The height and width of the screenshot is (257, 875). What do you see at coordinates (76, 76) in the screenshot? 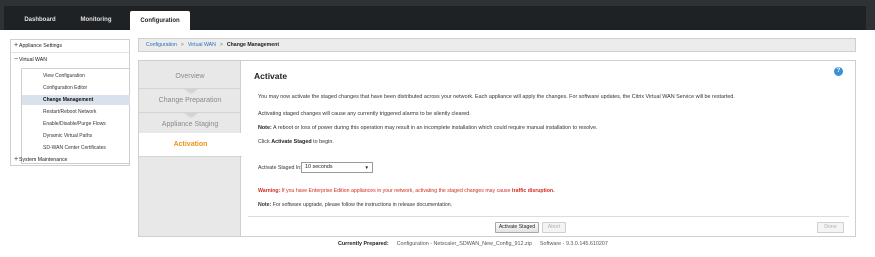
I see `tree-item-view-configuration: View Configuration` at bounding box center [76, 76].